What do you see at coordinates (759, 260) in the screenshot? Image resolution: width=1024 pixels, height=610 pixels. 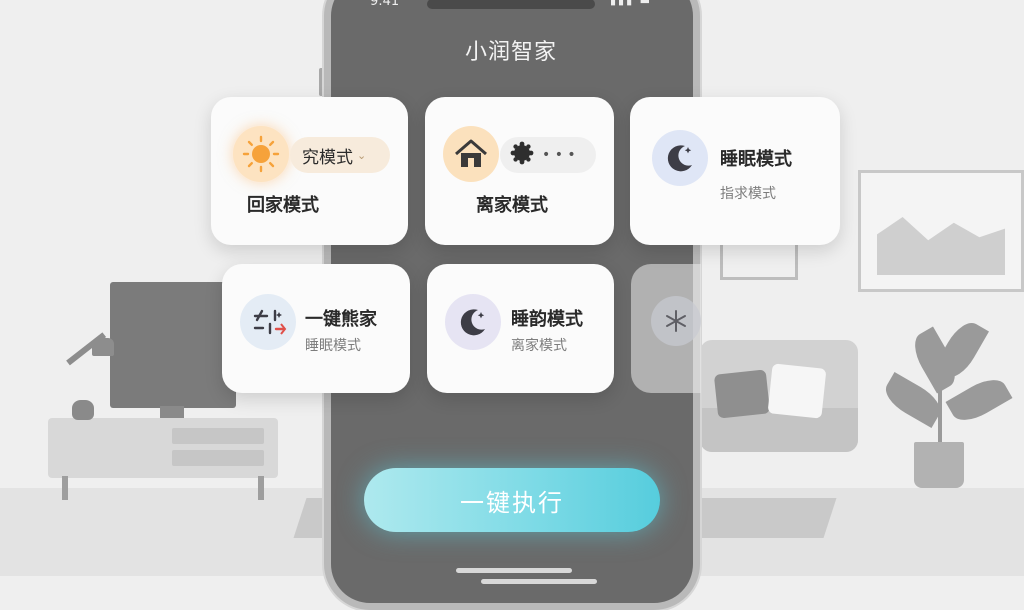 I see `small-picture-frame` at bounding box center [759, 260].